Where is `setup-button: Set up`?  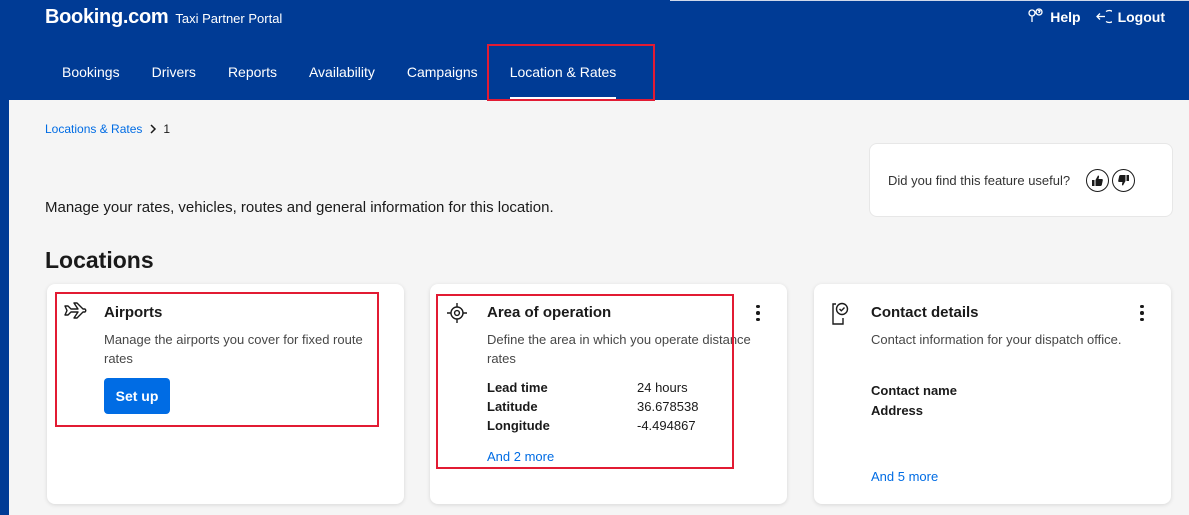 setup-button: Set up is located at coordinates (137, 396).